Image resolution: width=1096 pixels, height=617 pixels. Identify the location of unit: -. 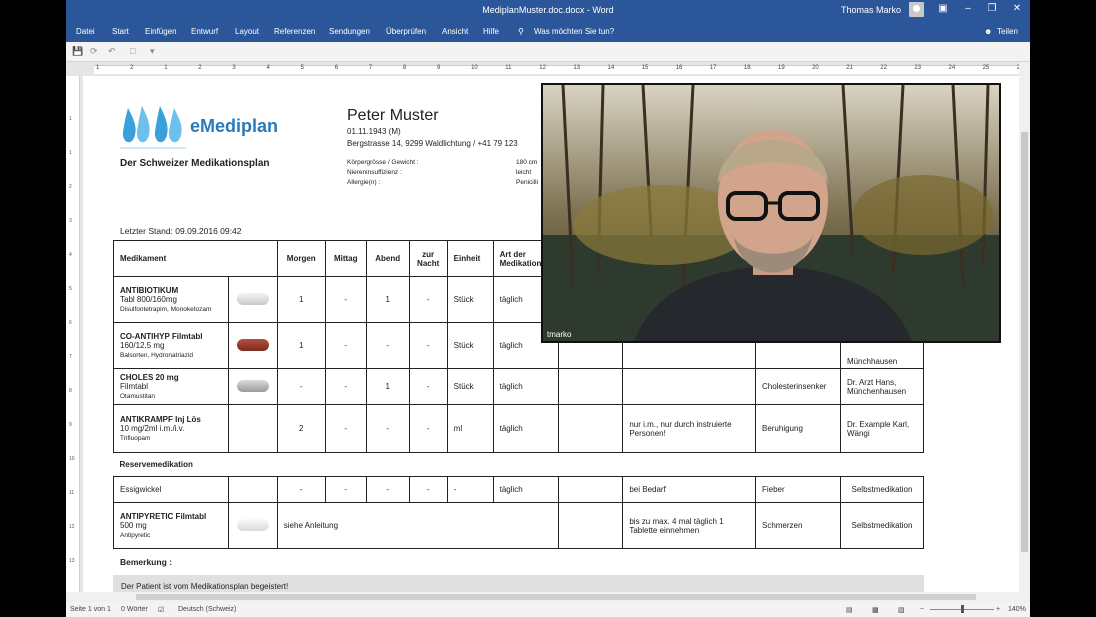
(470, 489).